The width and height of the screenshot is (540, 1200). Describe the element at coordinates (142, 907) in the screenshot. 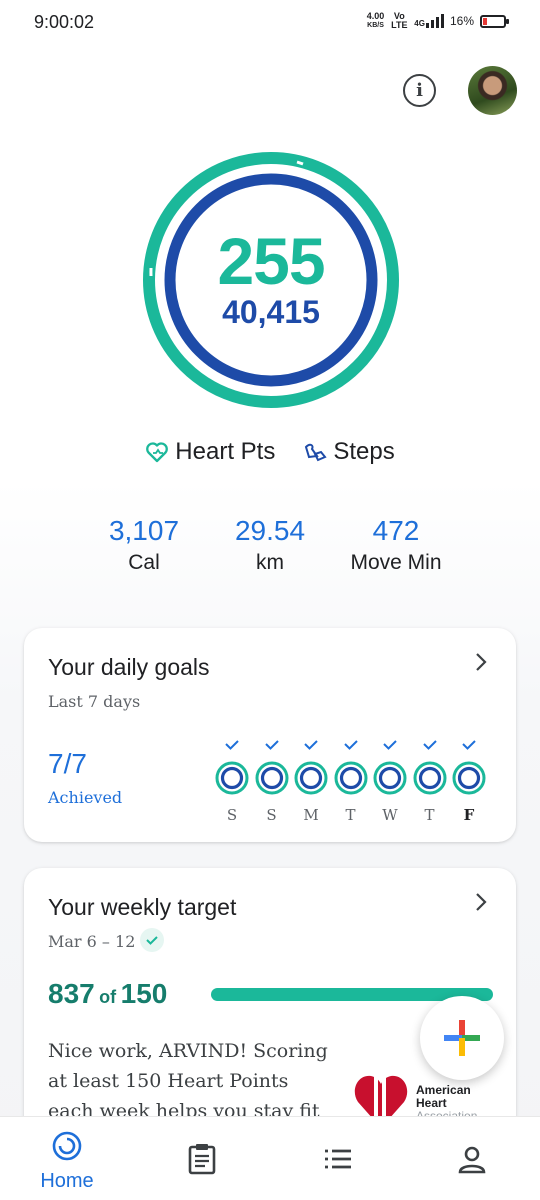

I see `weekly-target-title: Your weekly target` at that location.